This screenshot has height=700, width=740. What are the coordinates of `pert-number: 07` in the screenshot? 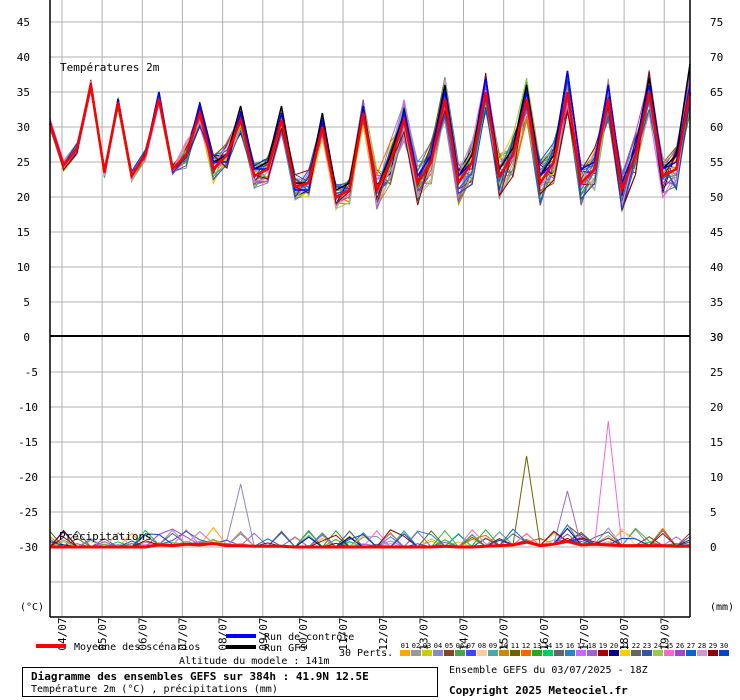 It's located at (471, 646).